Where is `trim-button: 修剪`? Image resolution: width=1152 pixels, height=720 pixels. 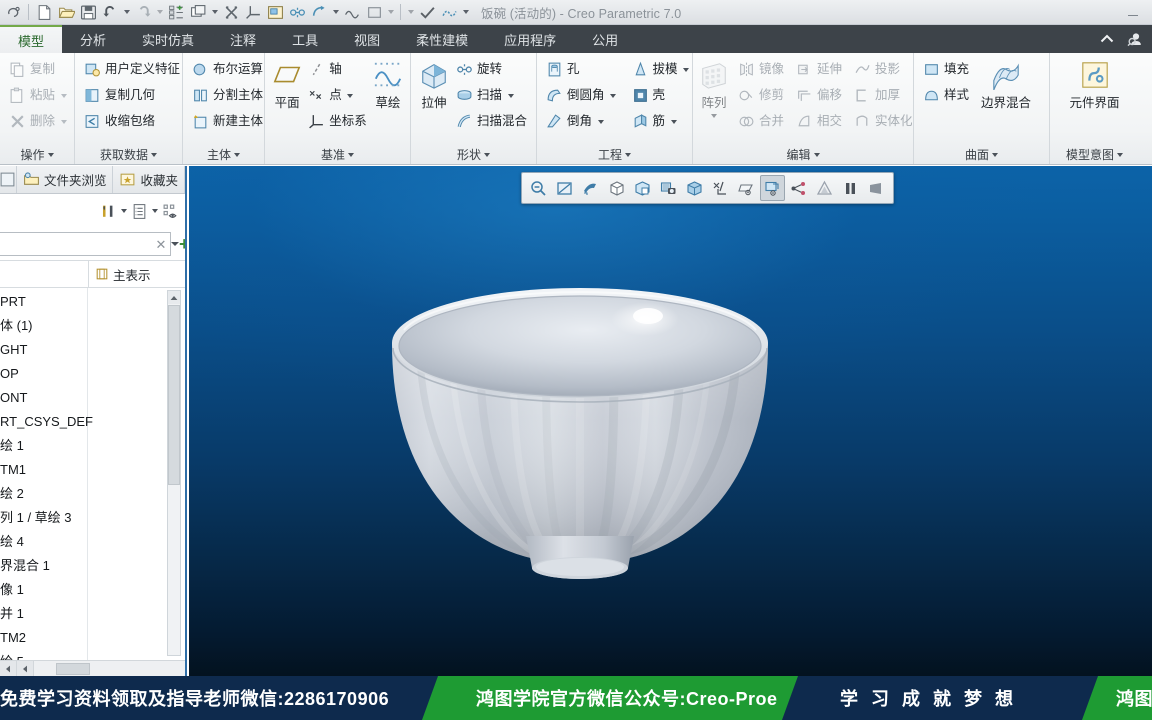 trim-button: 修剪 is located at coordinates (761, 95).